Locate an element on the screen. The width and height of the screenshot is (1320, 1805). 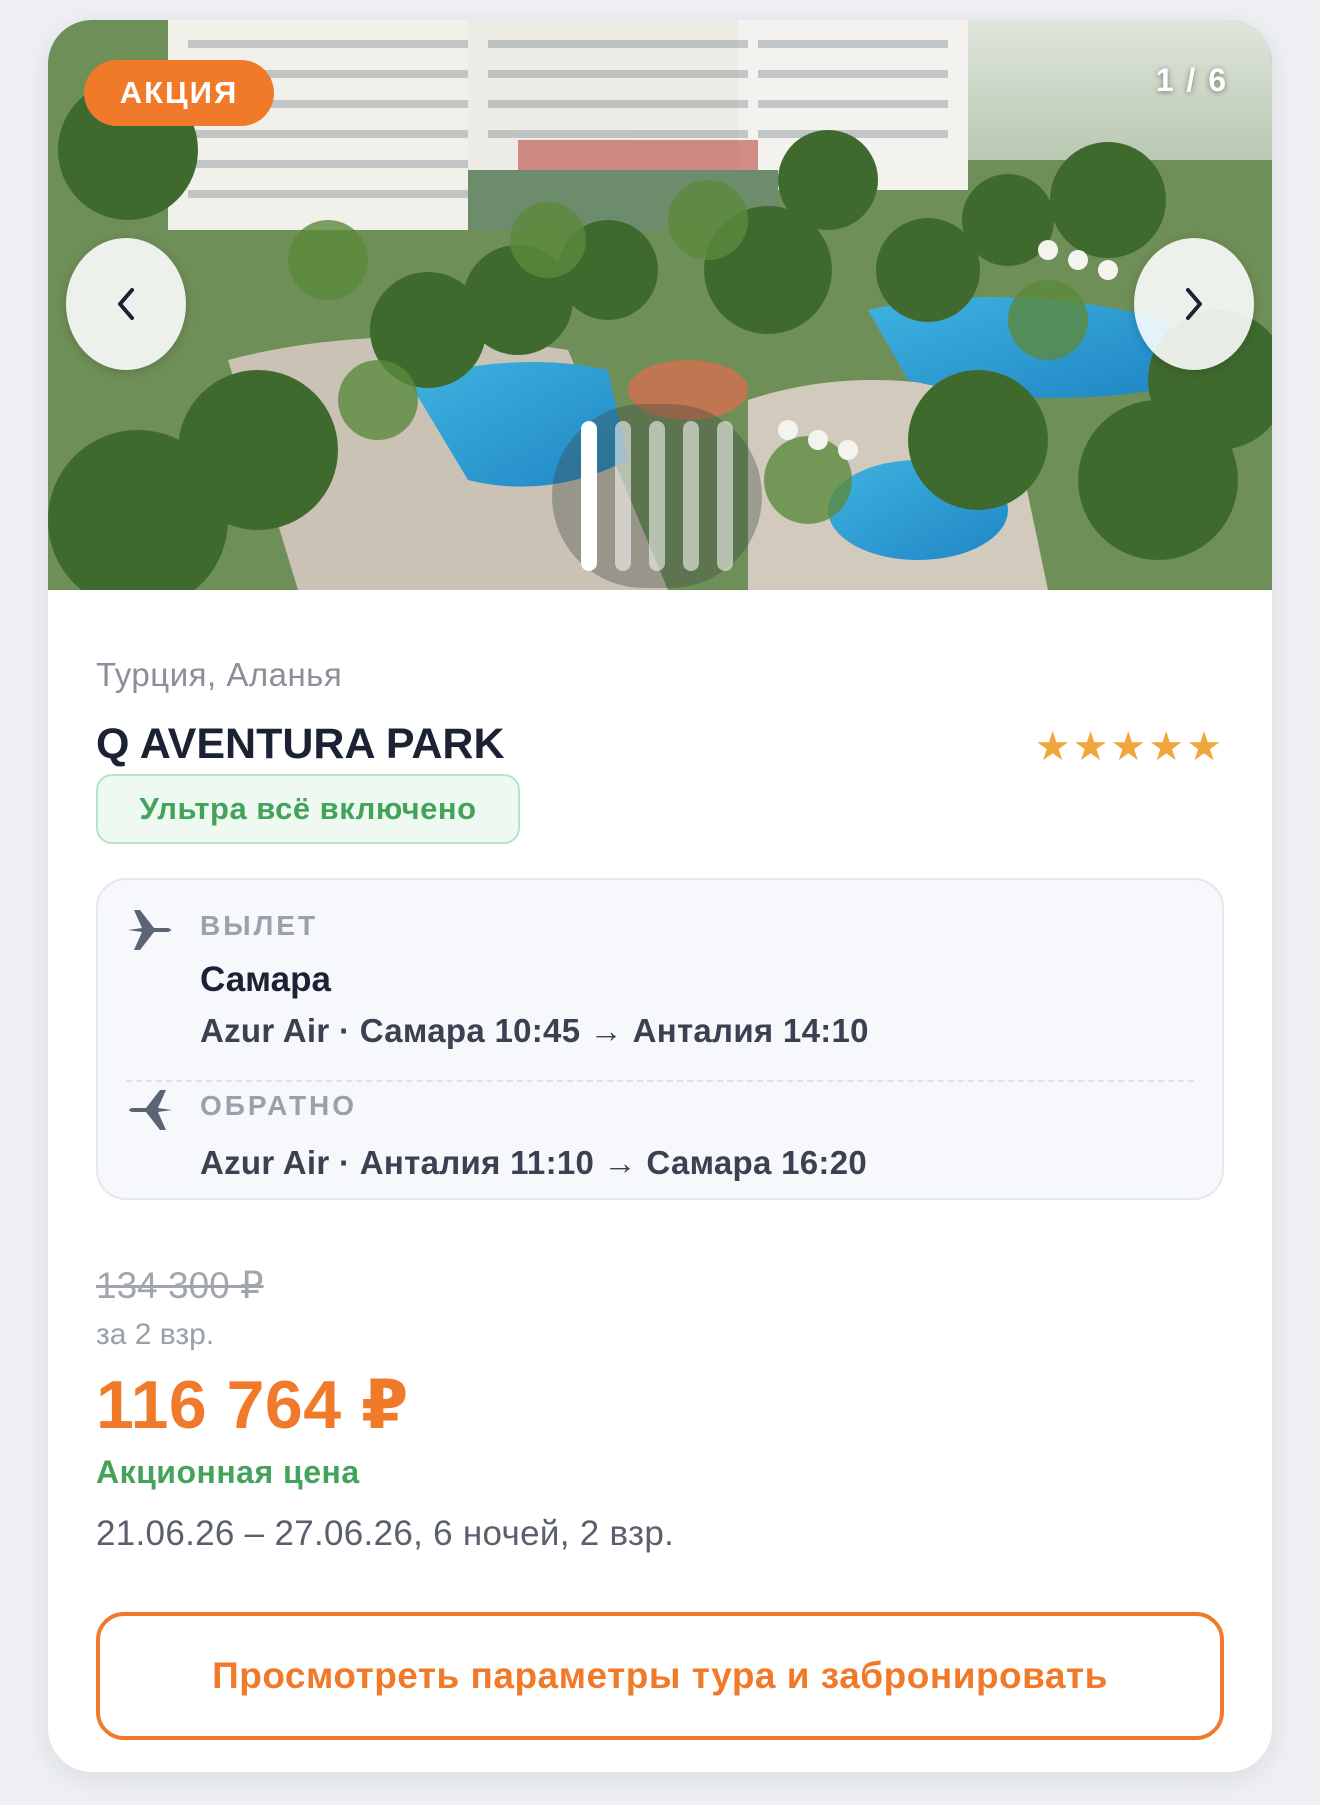
hotel-name: Q AVENTURA PARK is located at coordinates (300, 744).